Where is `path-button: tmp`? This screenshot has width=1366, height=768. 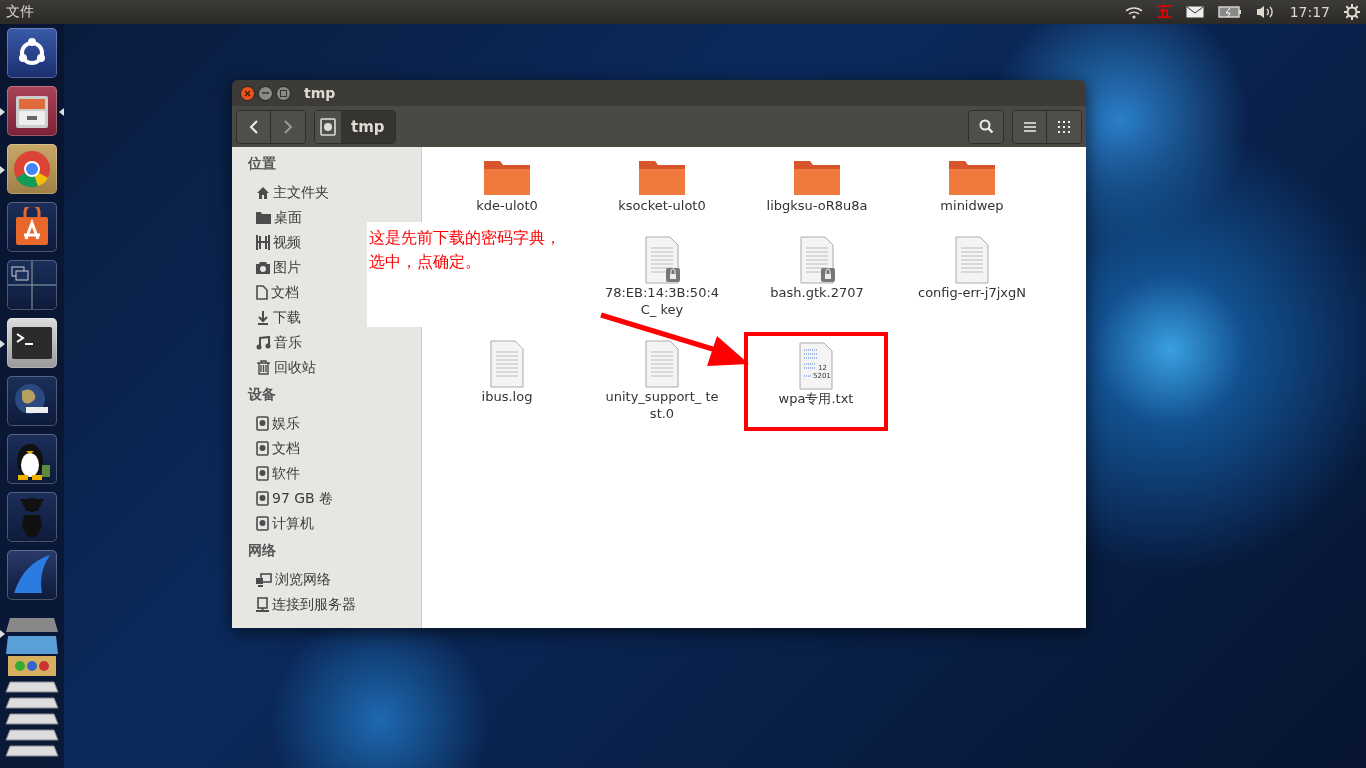
path-button: tmp is located at coordinates (368, 126).